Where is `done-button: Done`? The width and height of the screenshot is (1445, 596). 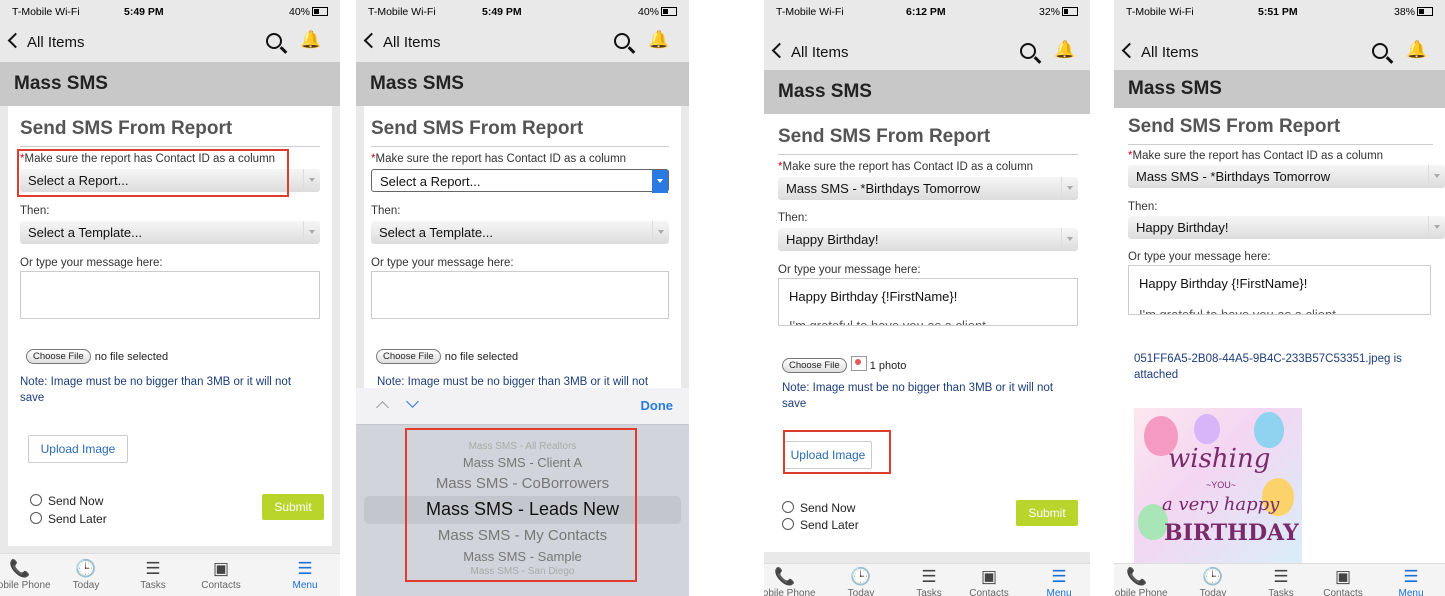
done-button: Done is located at coordinates (657, 405).